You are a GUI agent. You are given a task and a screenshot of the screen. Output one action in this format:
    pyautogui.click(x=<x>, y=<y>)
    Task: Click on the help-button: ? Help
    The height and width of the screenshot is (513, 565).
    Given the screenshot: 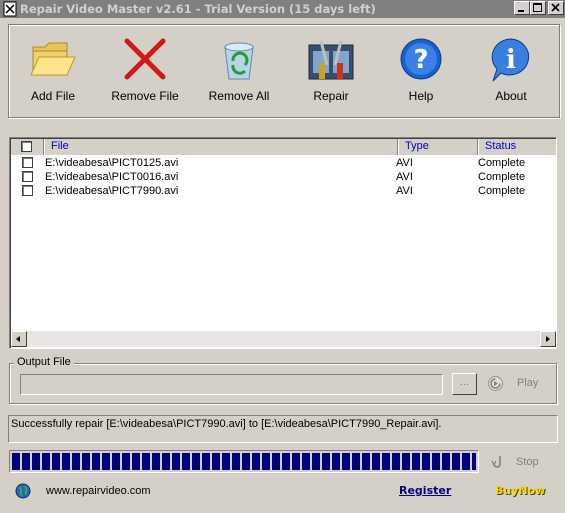 What is the action you would take?
    pyautogui.click(x=421, y=71)
    